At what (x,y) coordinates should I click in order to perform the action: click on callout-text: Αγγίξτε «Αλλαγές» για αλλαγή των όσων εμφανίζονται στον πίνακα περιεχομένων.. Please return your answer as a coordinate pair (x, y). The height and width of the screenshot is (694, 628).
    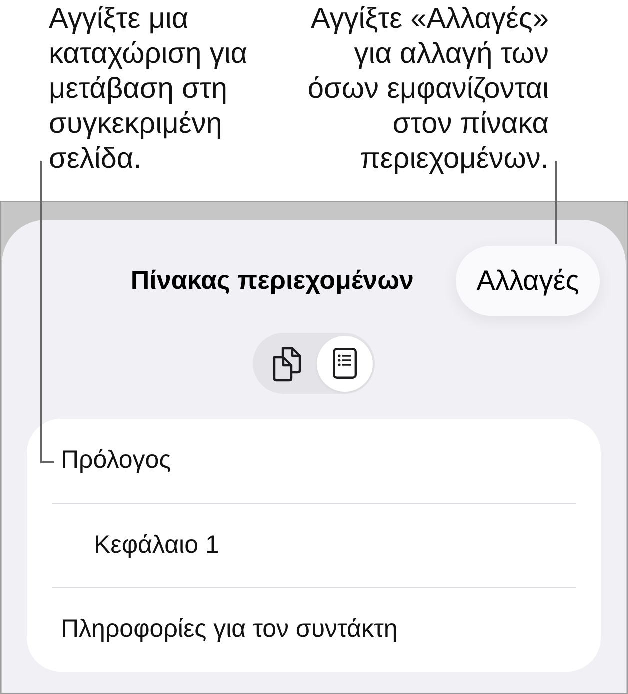
    Looking at the image, I should click on (428, 89).